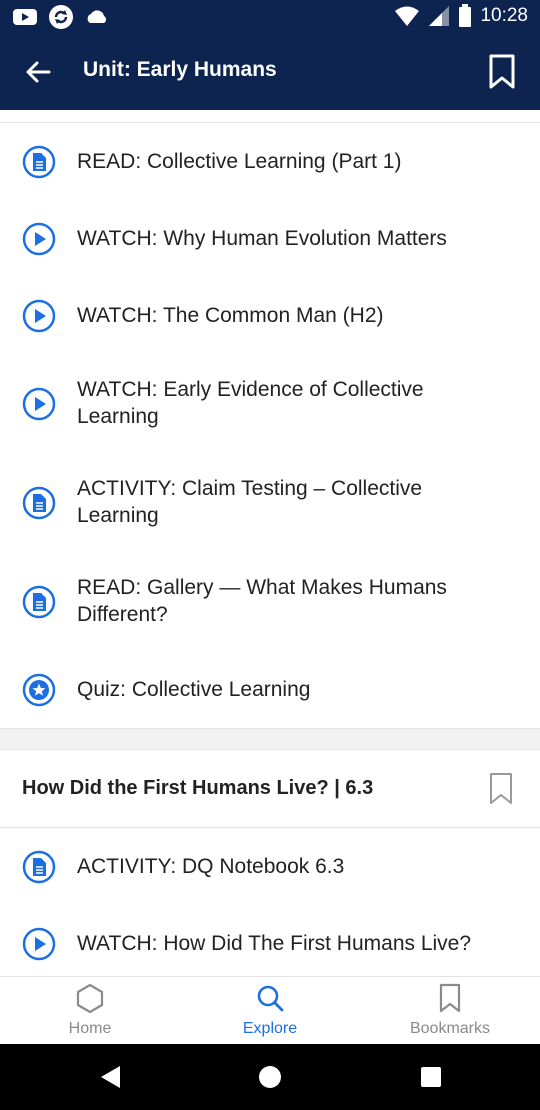  What do you see at coordinates (270, 17) in the screenshot?
I see `status-bar: 10:28` at bounding box center [270, 17].